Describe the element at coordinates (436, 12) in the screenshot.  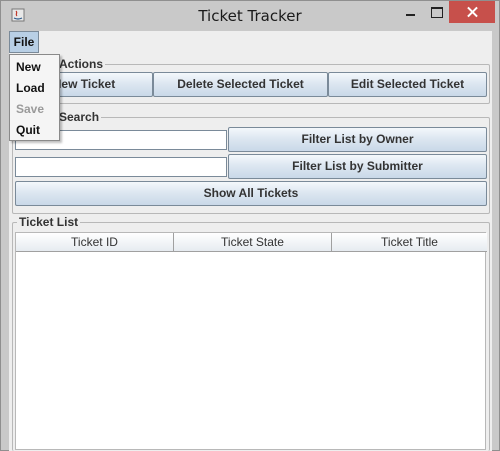
I see `maximize-button` at that location.